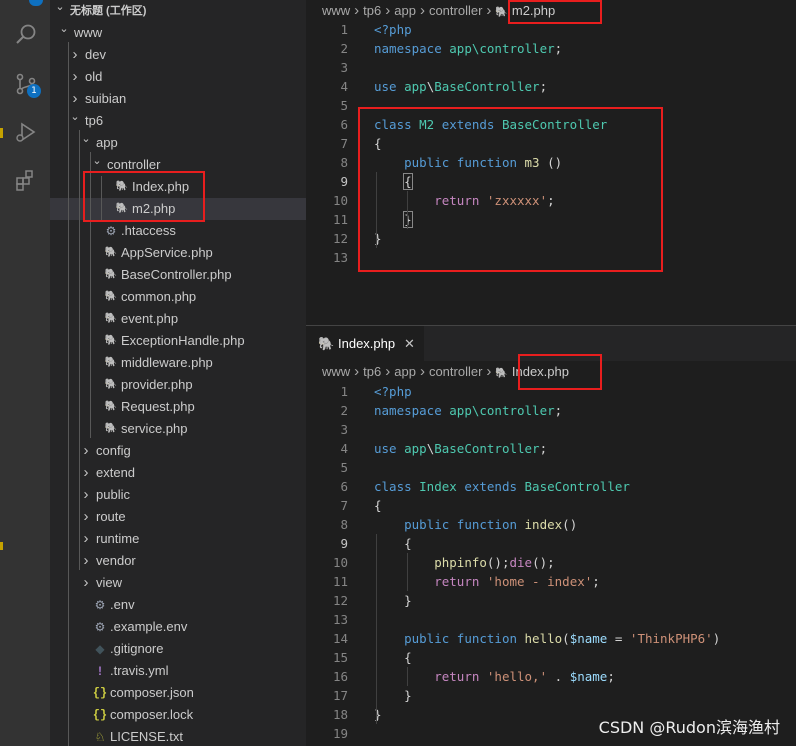 The width and height of the screenshot is (796, 746). Describe the element at coordinates (178, 319) in the screenshot. I see `file-event-php: 🐘 event.php` at that location.